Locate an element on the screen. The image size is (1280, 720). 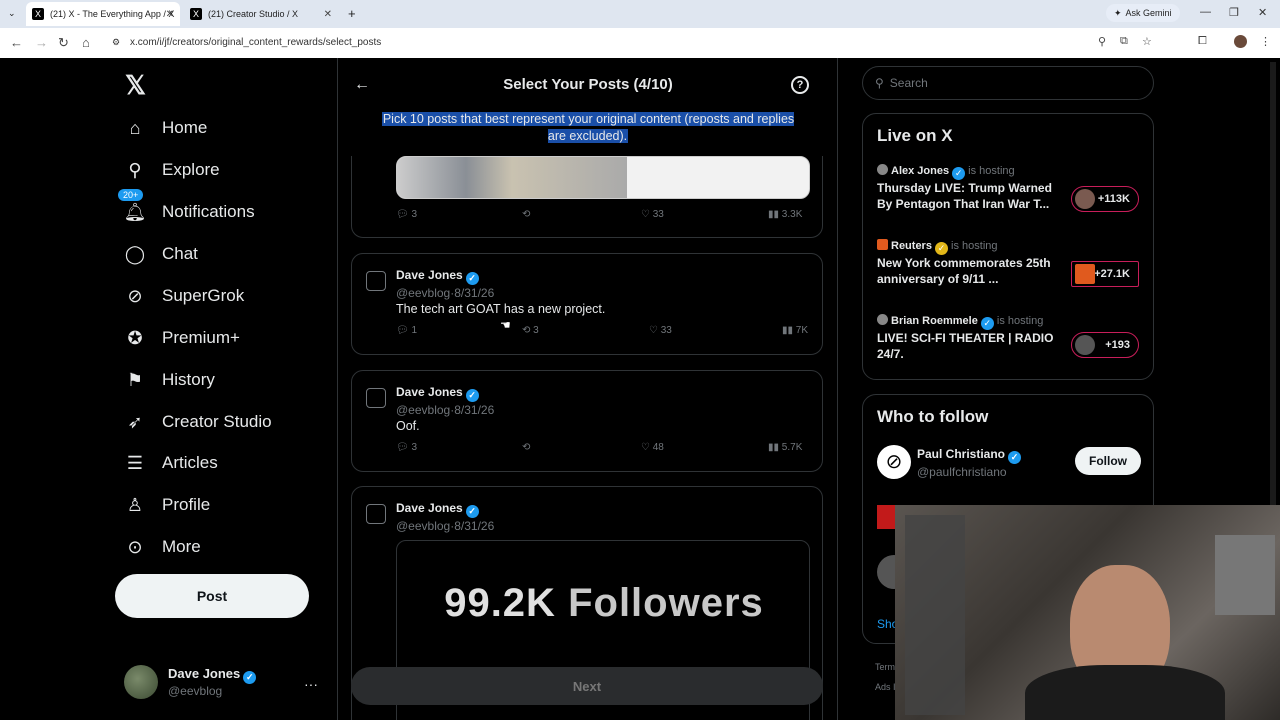
minimize-icon: — is located at coordinates (1205, 12).